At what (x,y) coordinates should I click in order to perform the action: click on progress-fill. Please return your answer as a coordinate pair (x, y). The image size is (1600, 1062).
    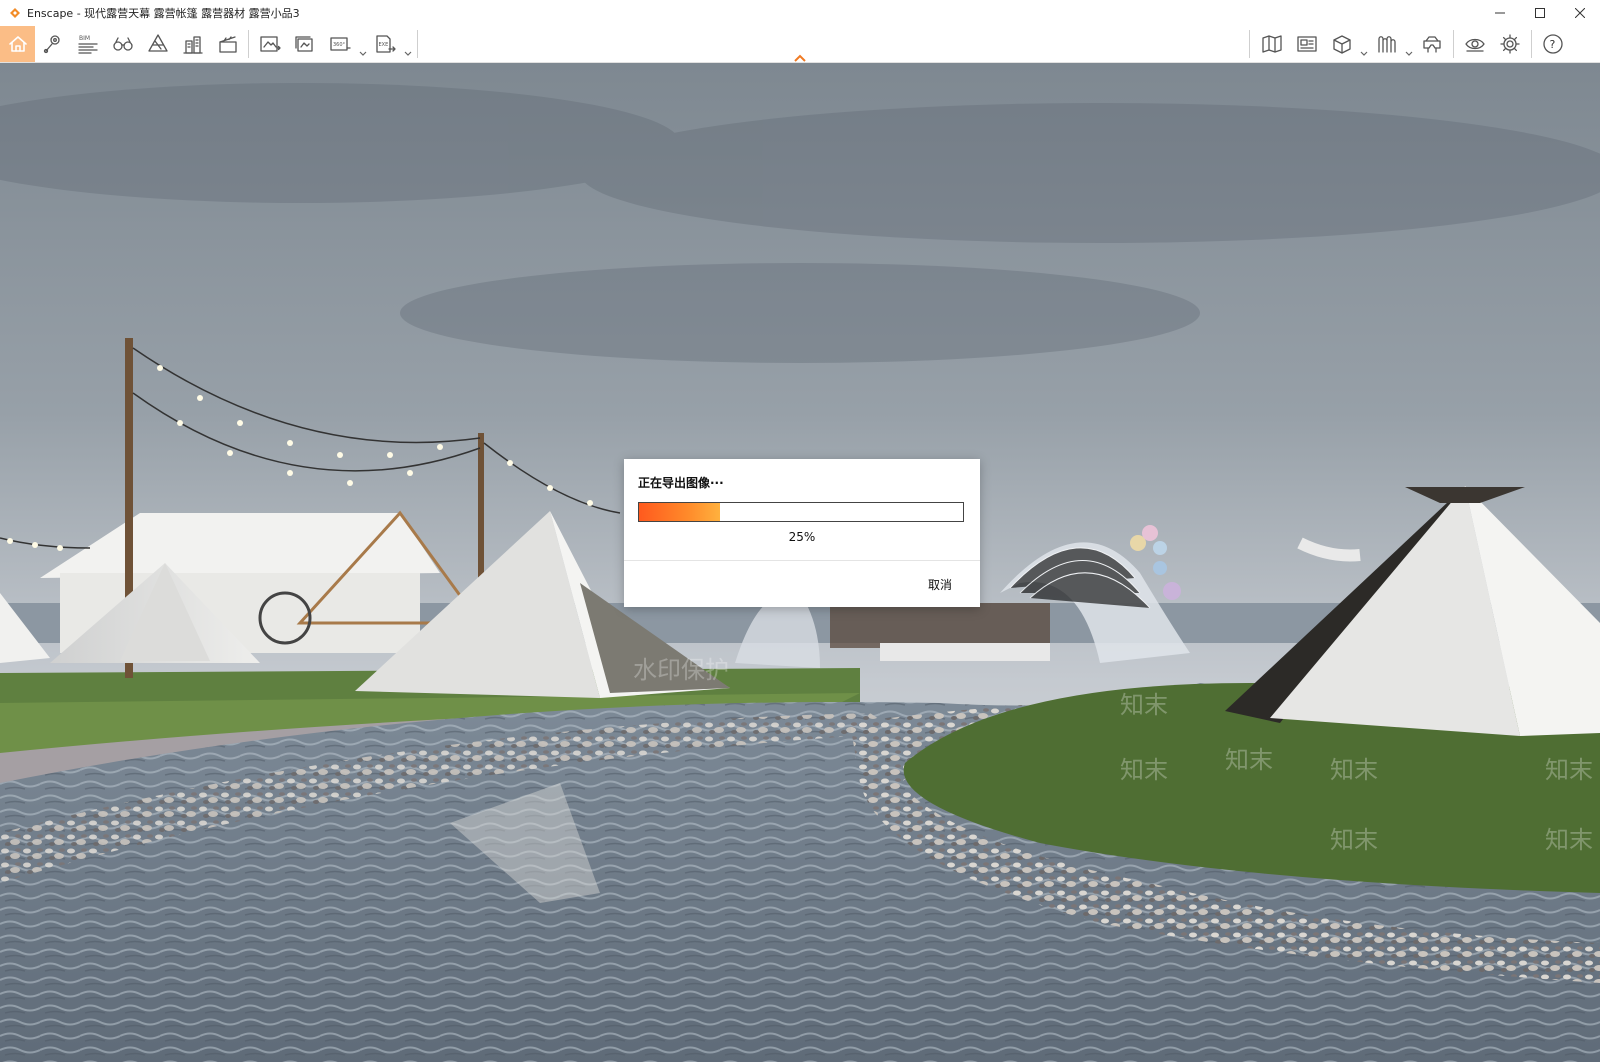
    Looking at the image, I should click on (679, 512).